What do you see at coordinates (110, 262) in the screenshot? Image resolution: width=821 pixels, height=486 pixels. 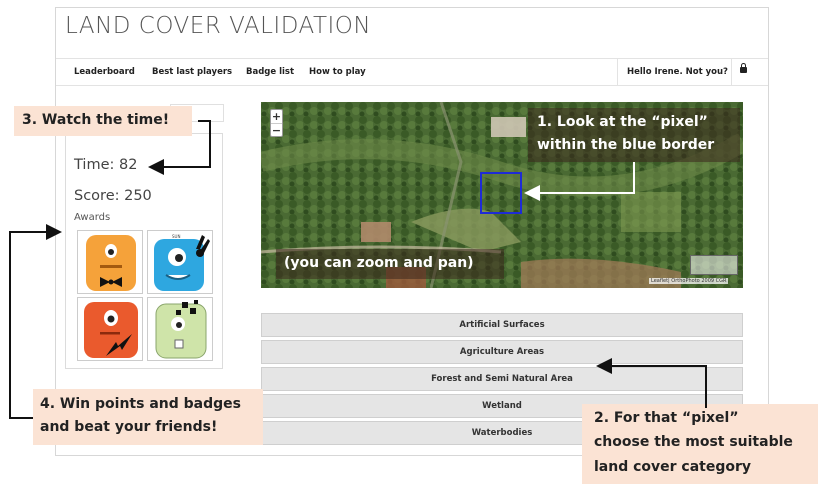 I see `orange-monster-badge` at bounding box center [110, 262].